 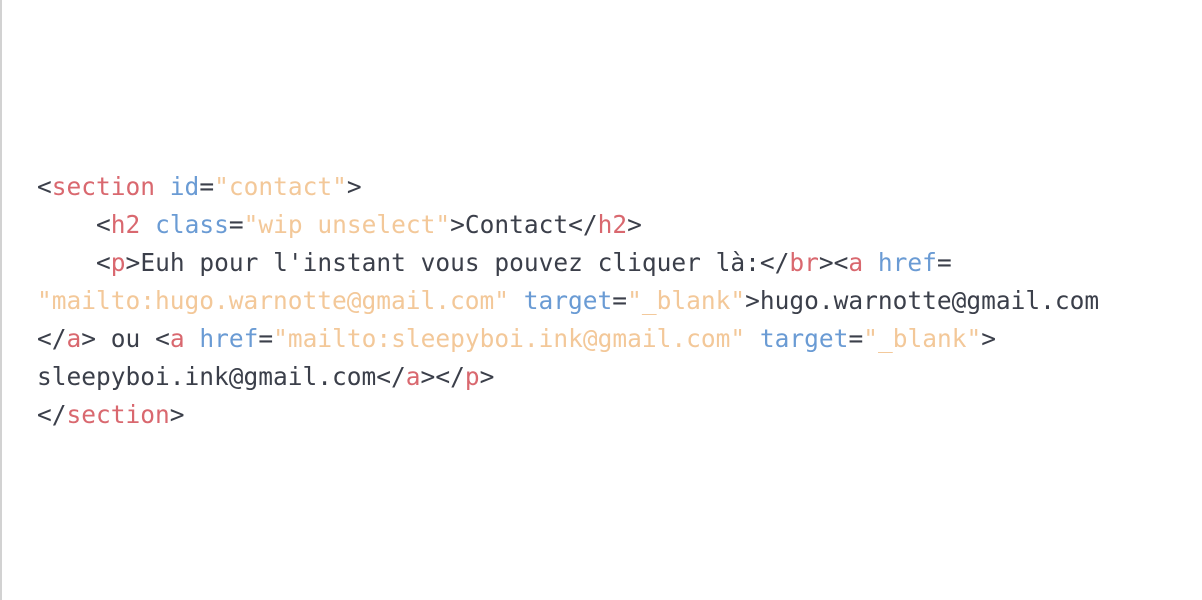 I want to click on code-line: sleepyboi.ink@gmail.com</a></p>, so click(x=568, y=377).